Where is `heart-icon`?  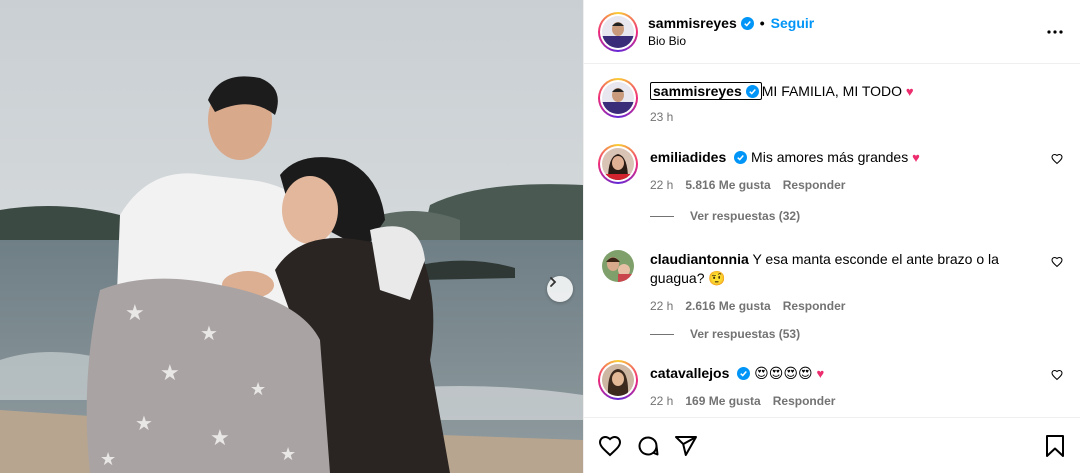 heart-icon is located at coordinates (610, 446).